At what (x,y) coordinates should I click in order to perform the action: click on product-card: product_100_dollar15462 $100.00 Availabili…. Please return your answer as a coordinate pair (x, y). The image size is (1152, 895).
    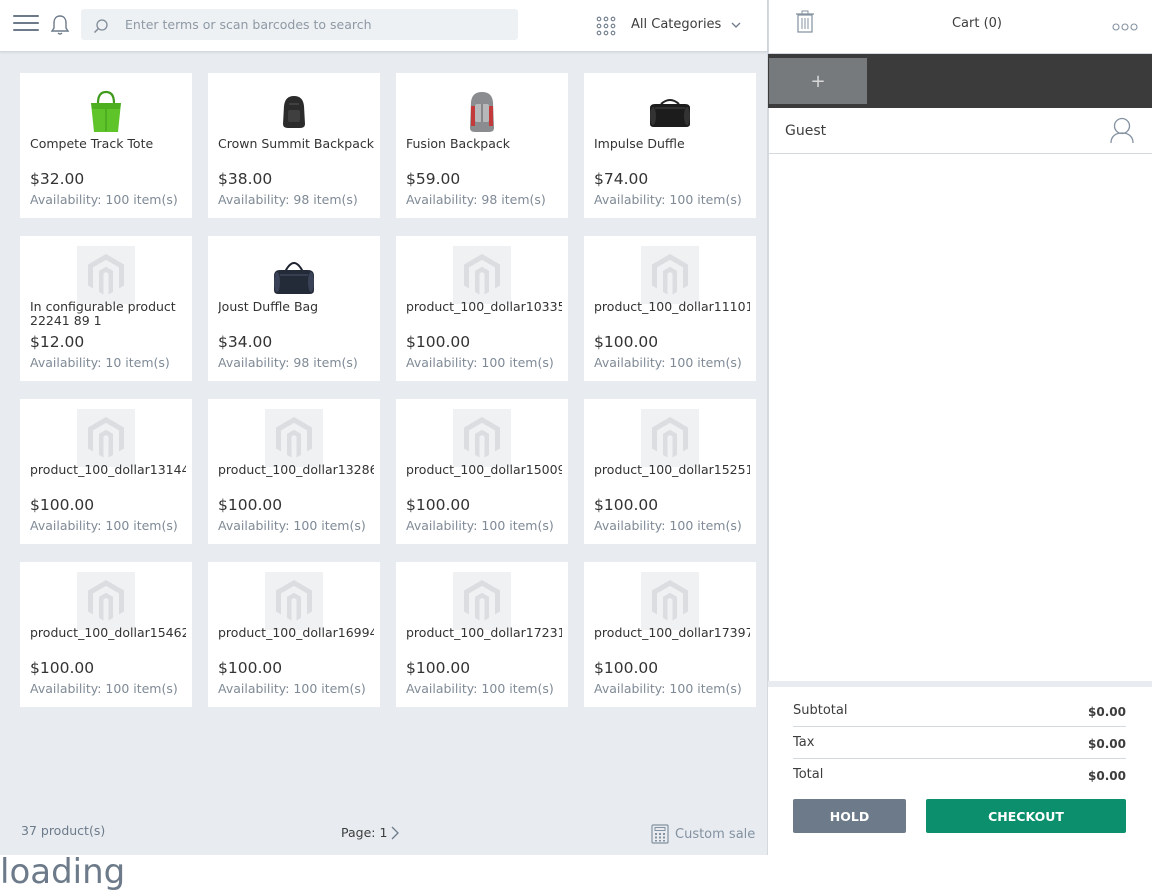
    Looking at the image, I should click on (106, 634).